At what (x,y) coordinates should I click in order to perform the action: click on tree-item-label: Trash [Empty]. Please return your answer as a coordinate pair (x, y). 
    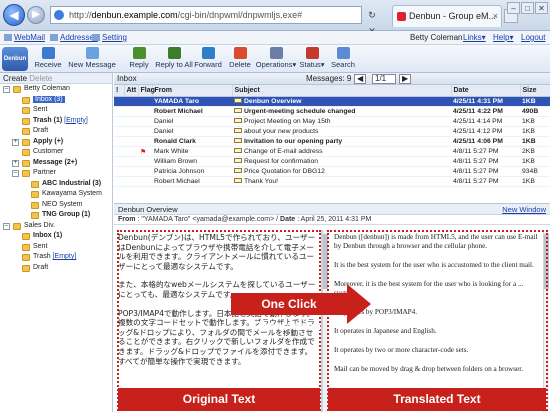
    Looking at the image, I should click on (54, 257).